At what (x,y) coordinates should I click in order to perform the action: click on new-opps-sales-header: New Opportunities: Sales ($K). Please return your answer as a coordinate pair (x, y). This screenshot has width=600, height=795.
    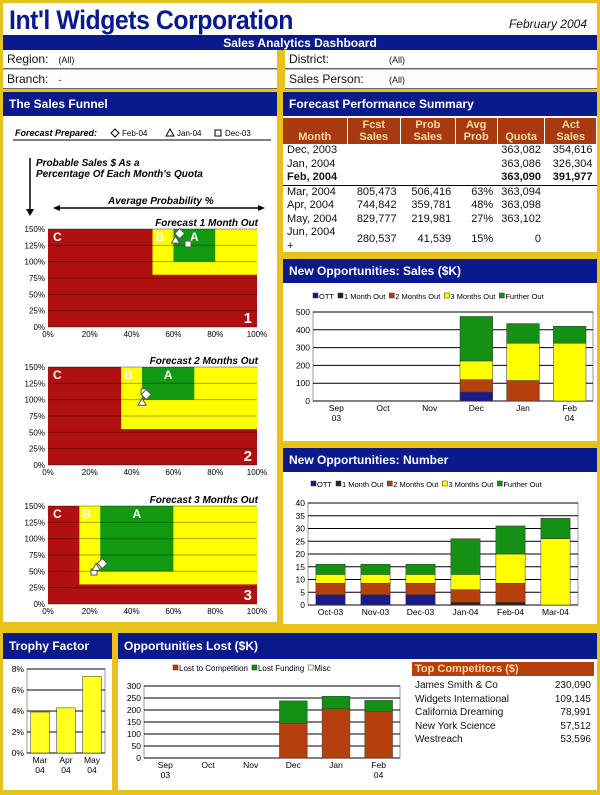
    Looking at the image, I should click on (440, 271).